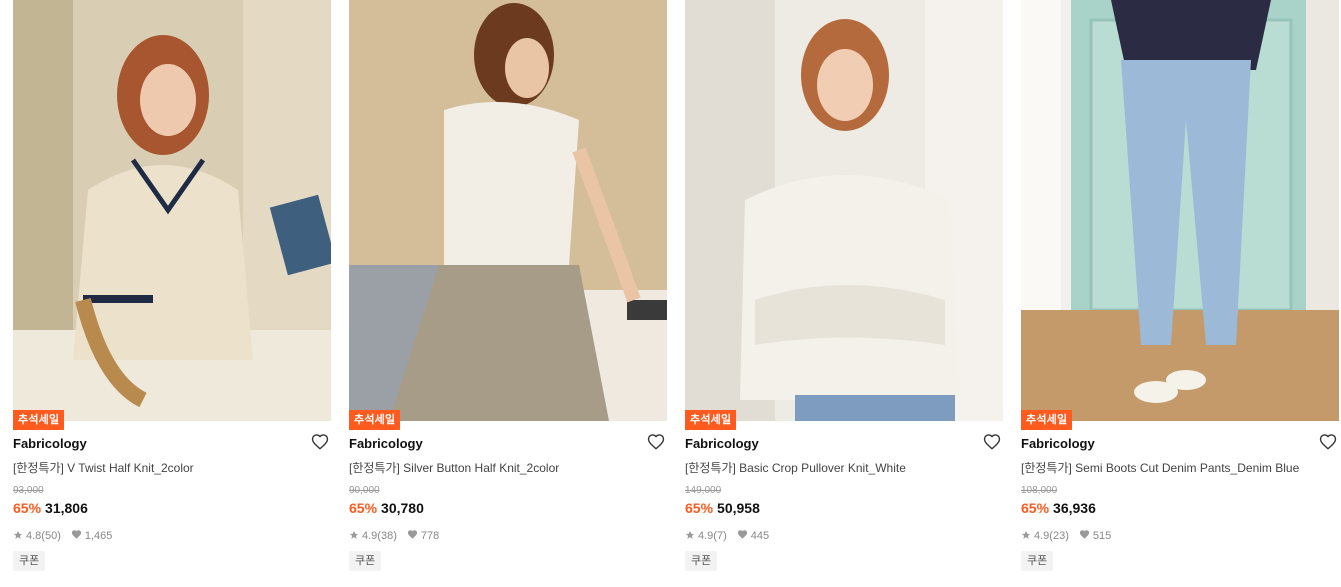  What do you see at coordinates (430, 536) in the screenshot?
I see `like-count: 778` at bounding box center [430, 536].